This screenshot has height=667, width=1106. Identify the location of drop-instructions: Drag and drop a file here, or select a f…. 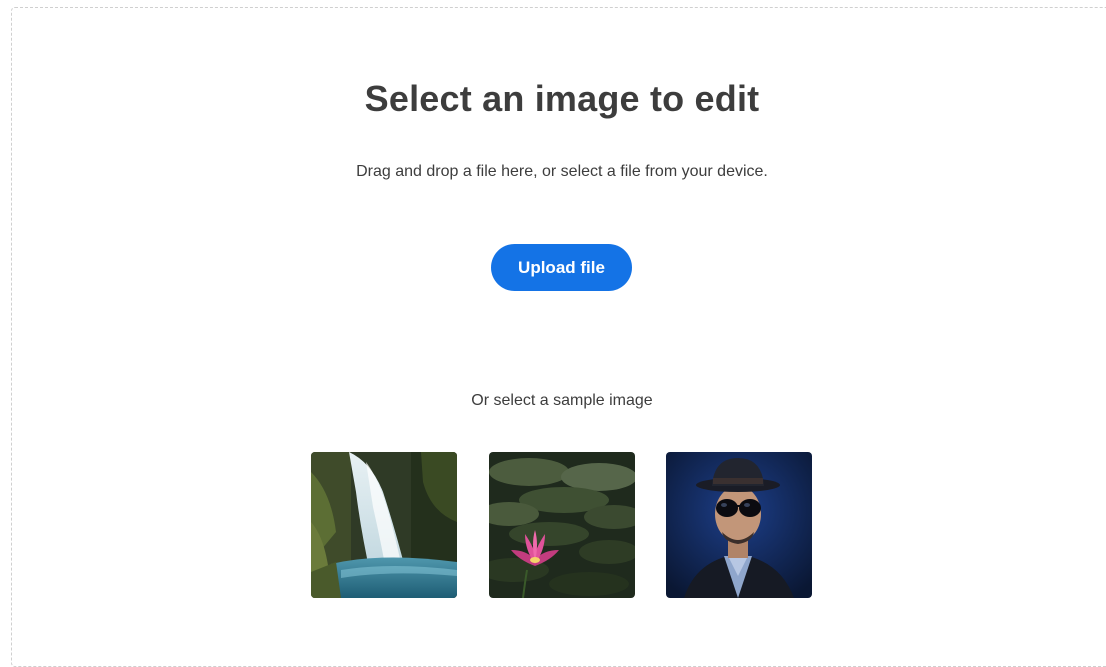
(562, 171).